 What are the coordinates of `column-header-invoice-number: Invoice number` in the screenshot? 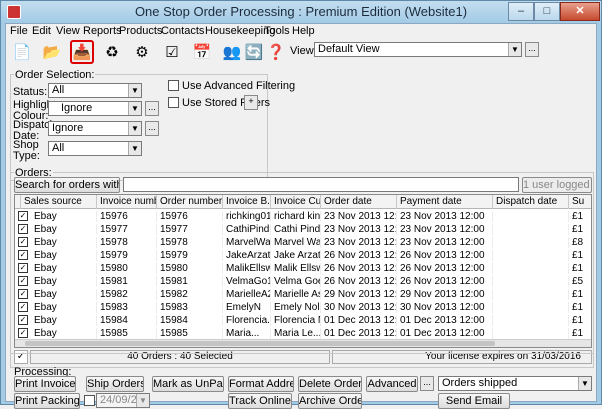 It's located at (127, 202).